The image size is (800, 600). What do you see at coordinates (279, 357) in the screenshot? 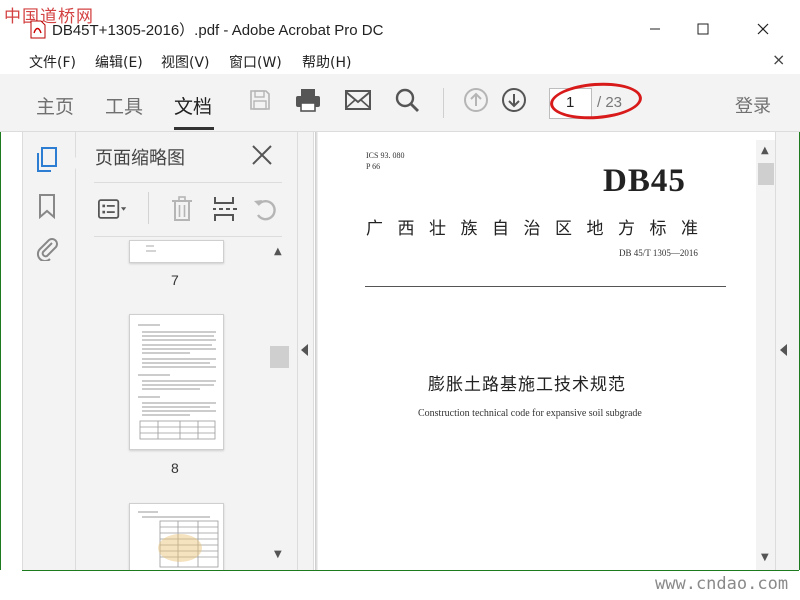
I see `panel-scrollbar-thumb` at bounding box center [279, 357].